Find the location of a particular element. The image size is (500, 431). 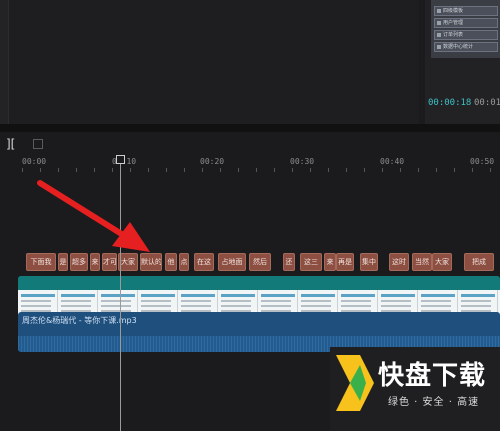

caption-clip: 把成 is located at coordinates (479, 262).